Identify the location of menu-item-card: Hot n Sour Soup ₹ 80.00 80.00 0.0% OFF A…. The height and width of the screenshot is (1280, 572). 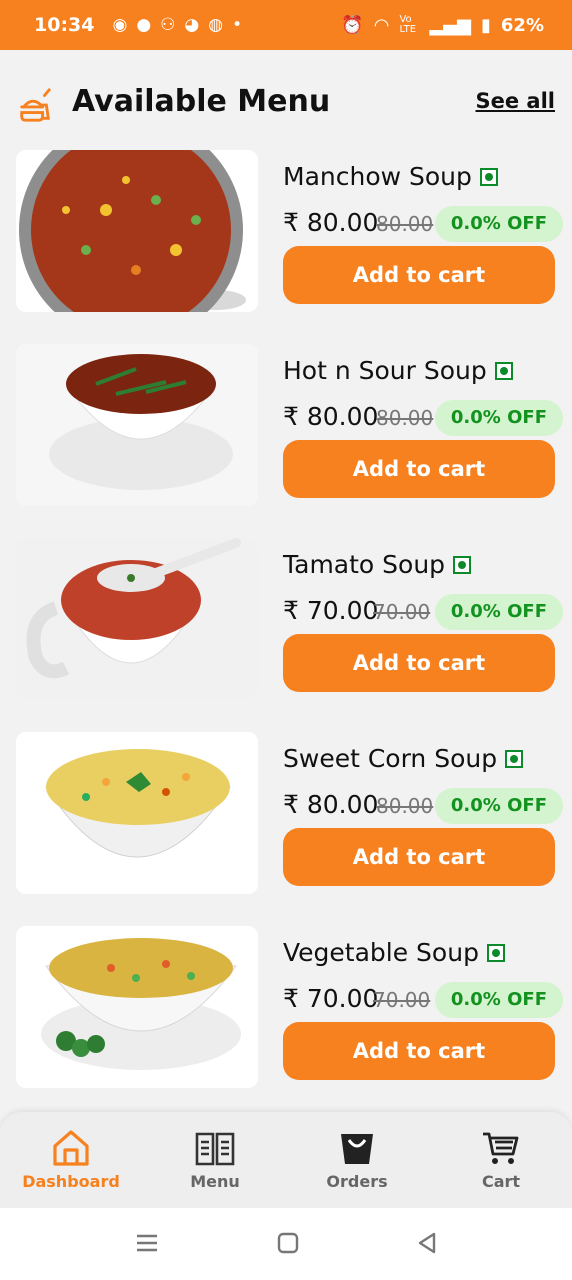
(289, 425).